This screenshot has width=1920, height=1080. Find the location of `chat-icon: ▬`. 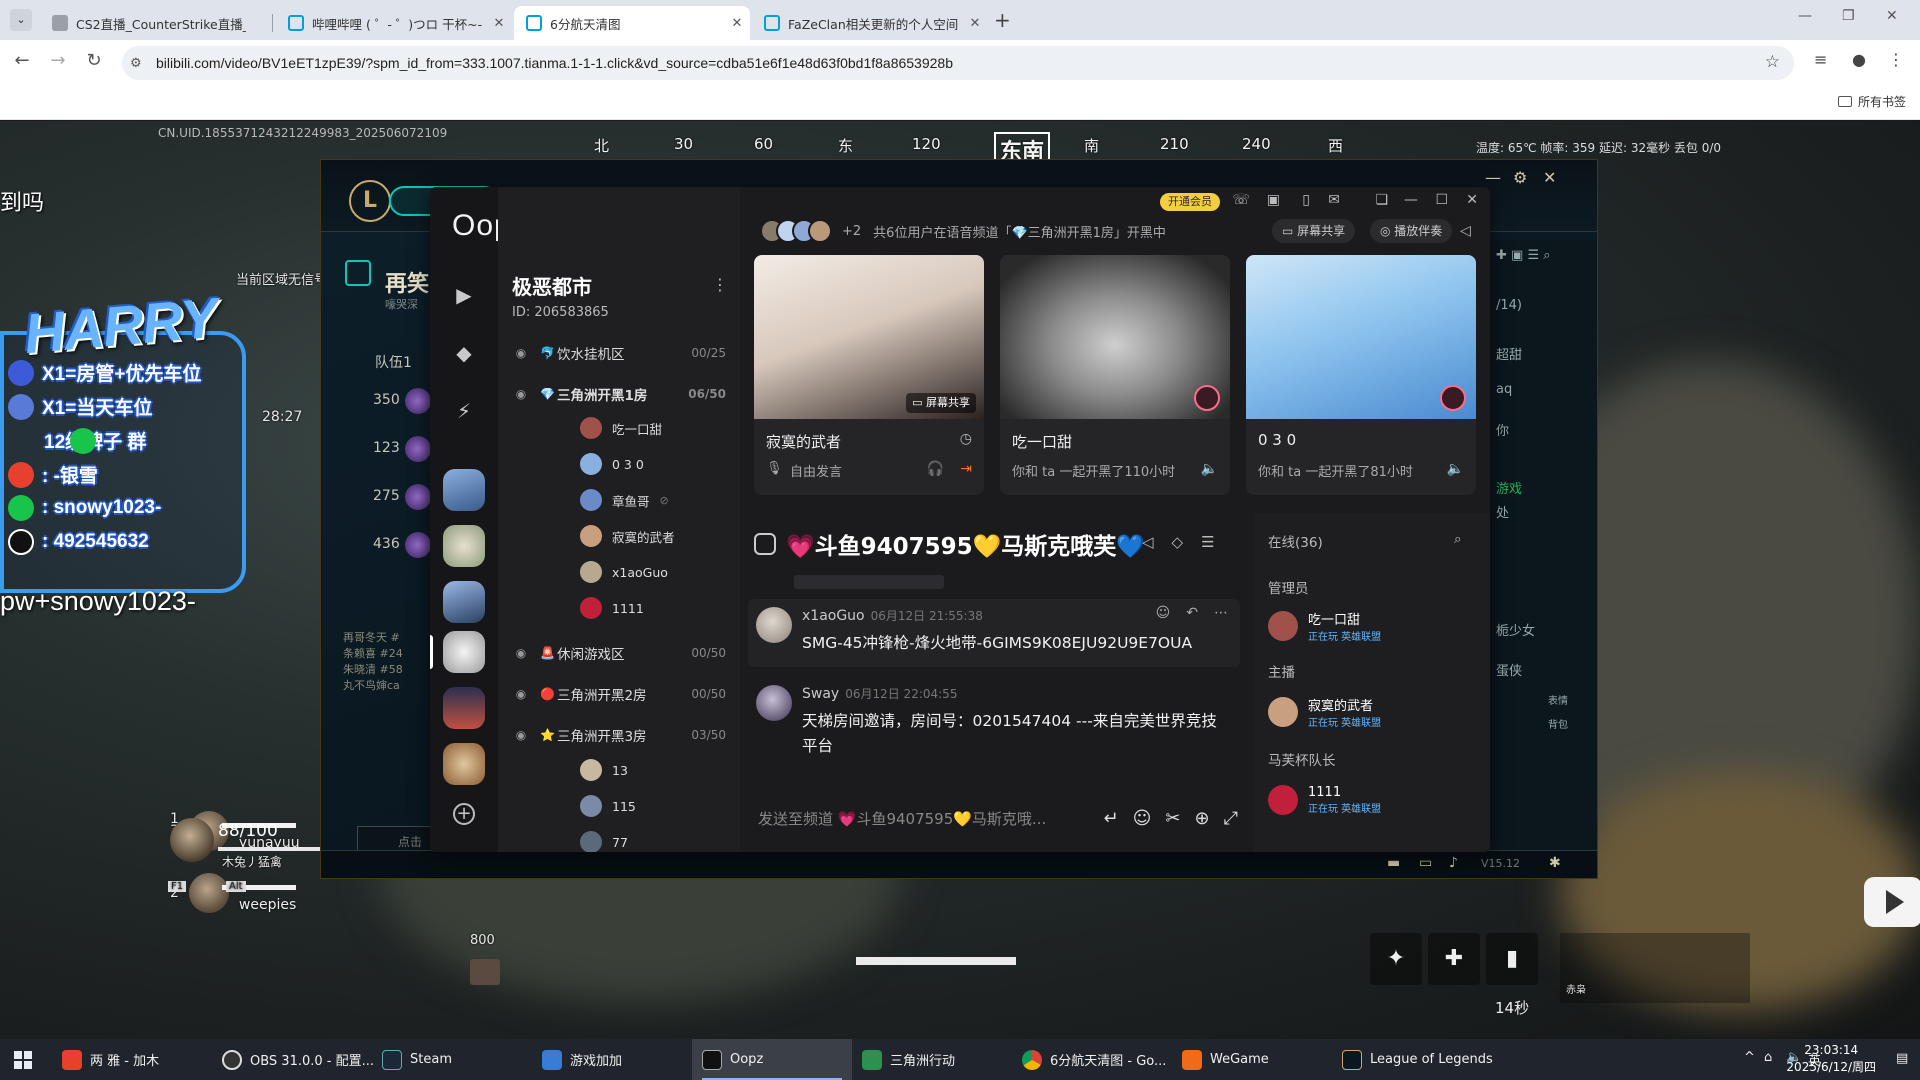

chat-icon: ▬ is located at coordinates (1393, 863).